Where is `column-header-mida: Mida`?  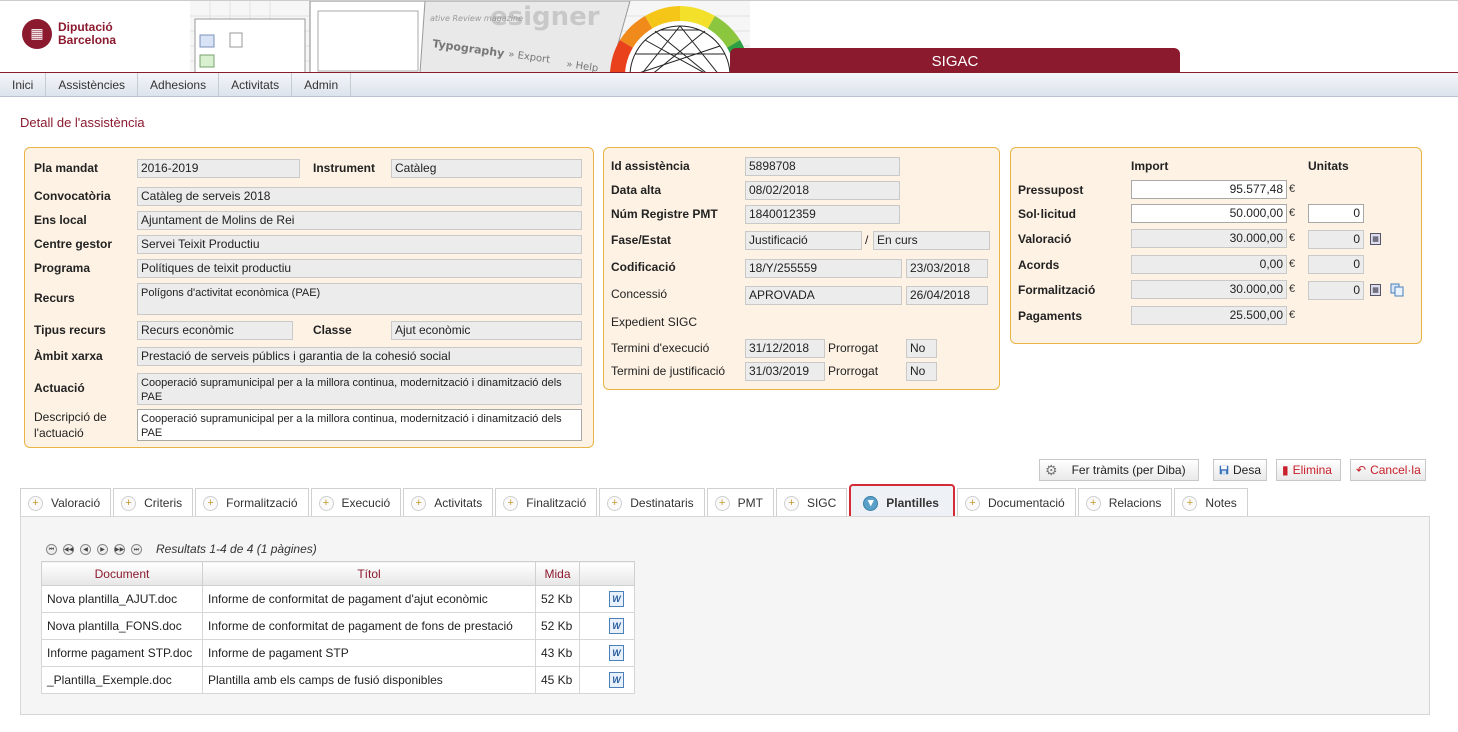
column-header-mida: Mida is located at coordinates (557, 573).